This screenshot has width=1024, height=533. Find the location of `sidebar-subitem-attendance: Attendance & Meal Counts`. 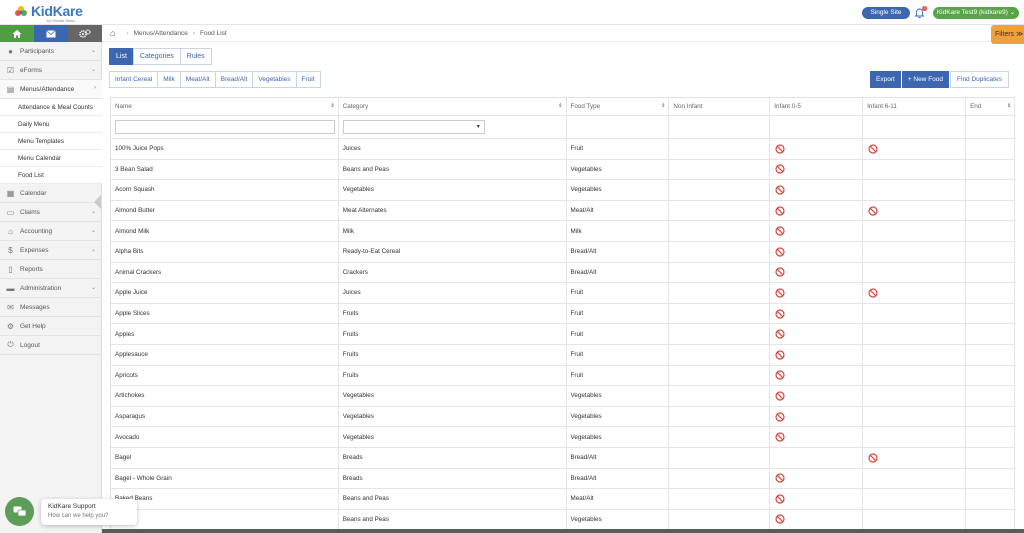

sidebar-subitem-attendance: Attendance & Meal Counts is located at coordinates (51, 107).